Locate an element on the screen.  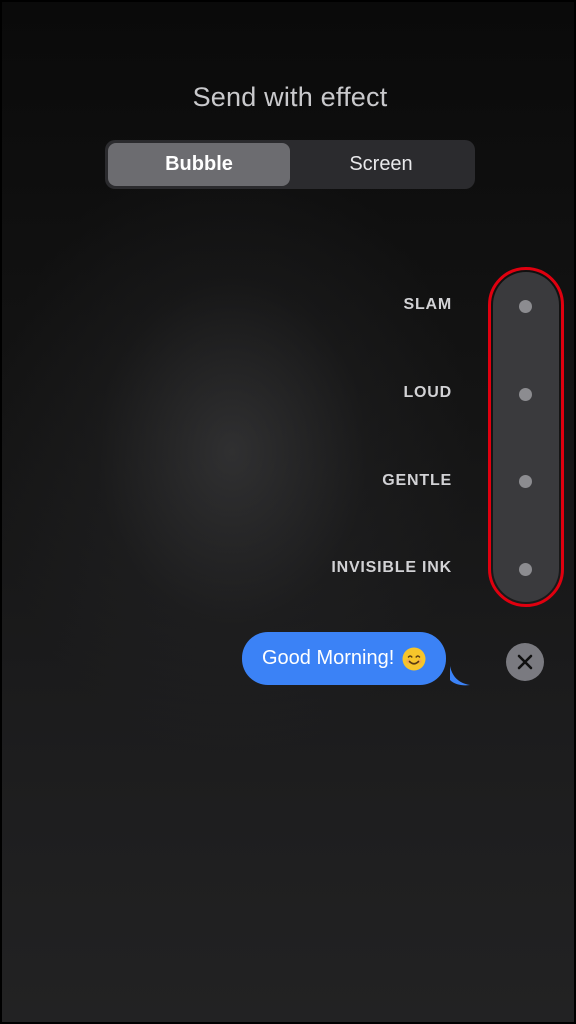
effect-label-slam: SLAM is located at coordinates (427, 305).